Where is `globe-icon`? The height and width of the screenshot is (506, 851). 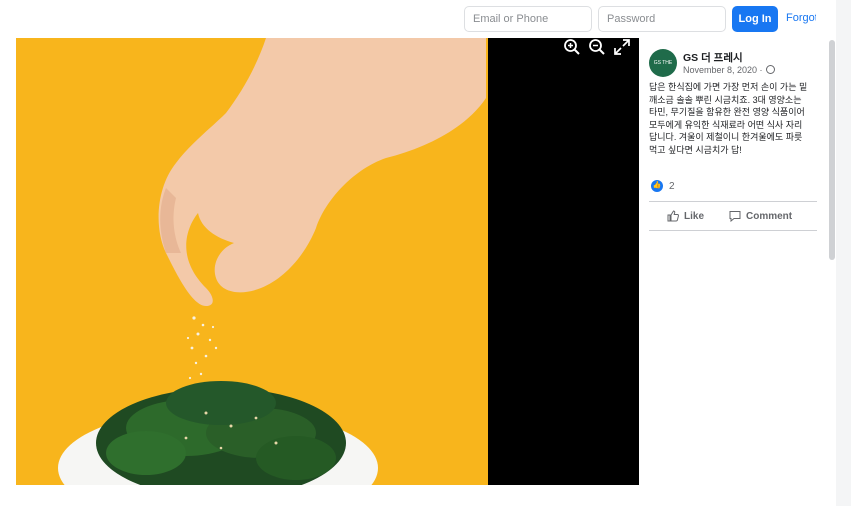 globe-icon is located at coordinates (771, 69).